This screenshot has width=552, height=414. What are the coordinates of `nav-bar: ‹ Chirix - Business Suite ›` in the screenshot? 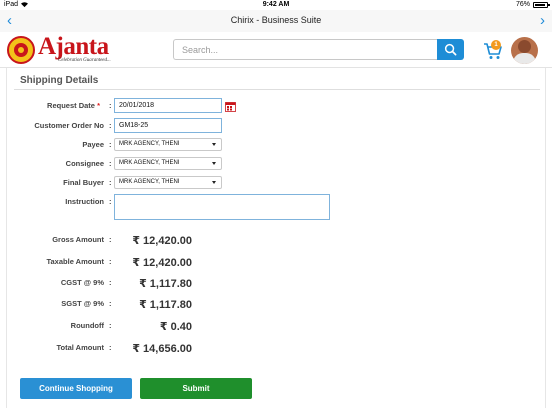 It's located at (276, 21).